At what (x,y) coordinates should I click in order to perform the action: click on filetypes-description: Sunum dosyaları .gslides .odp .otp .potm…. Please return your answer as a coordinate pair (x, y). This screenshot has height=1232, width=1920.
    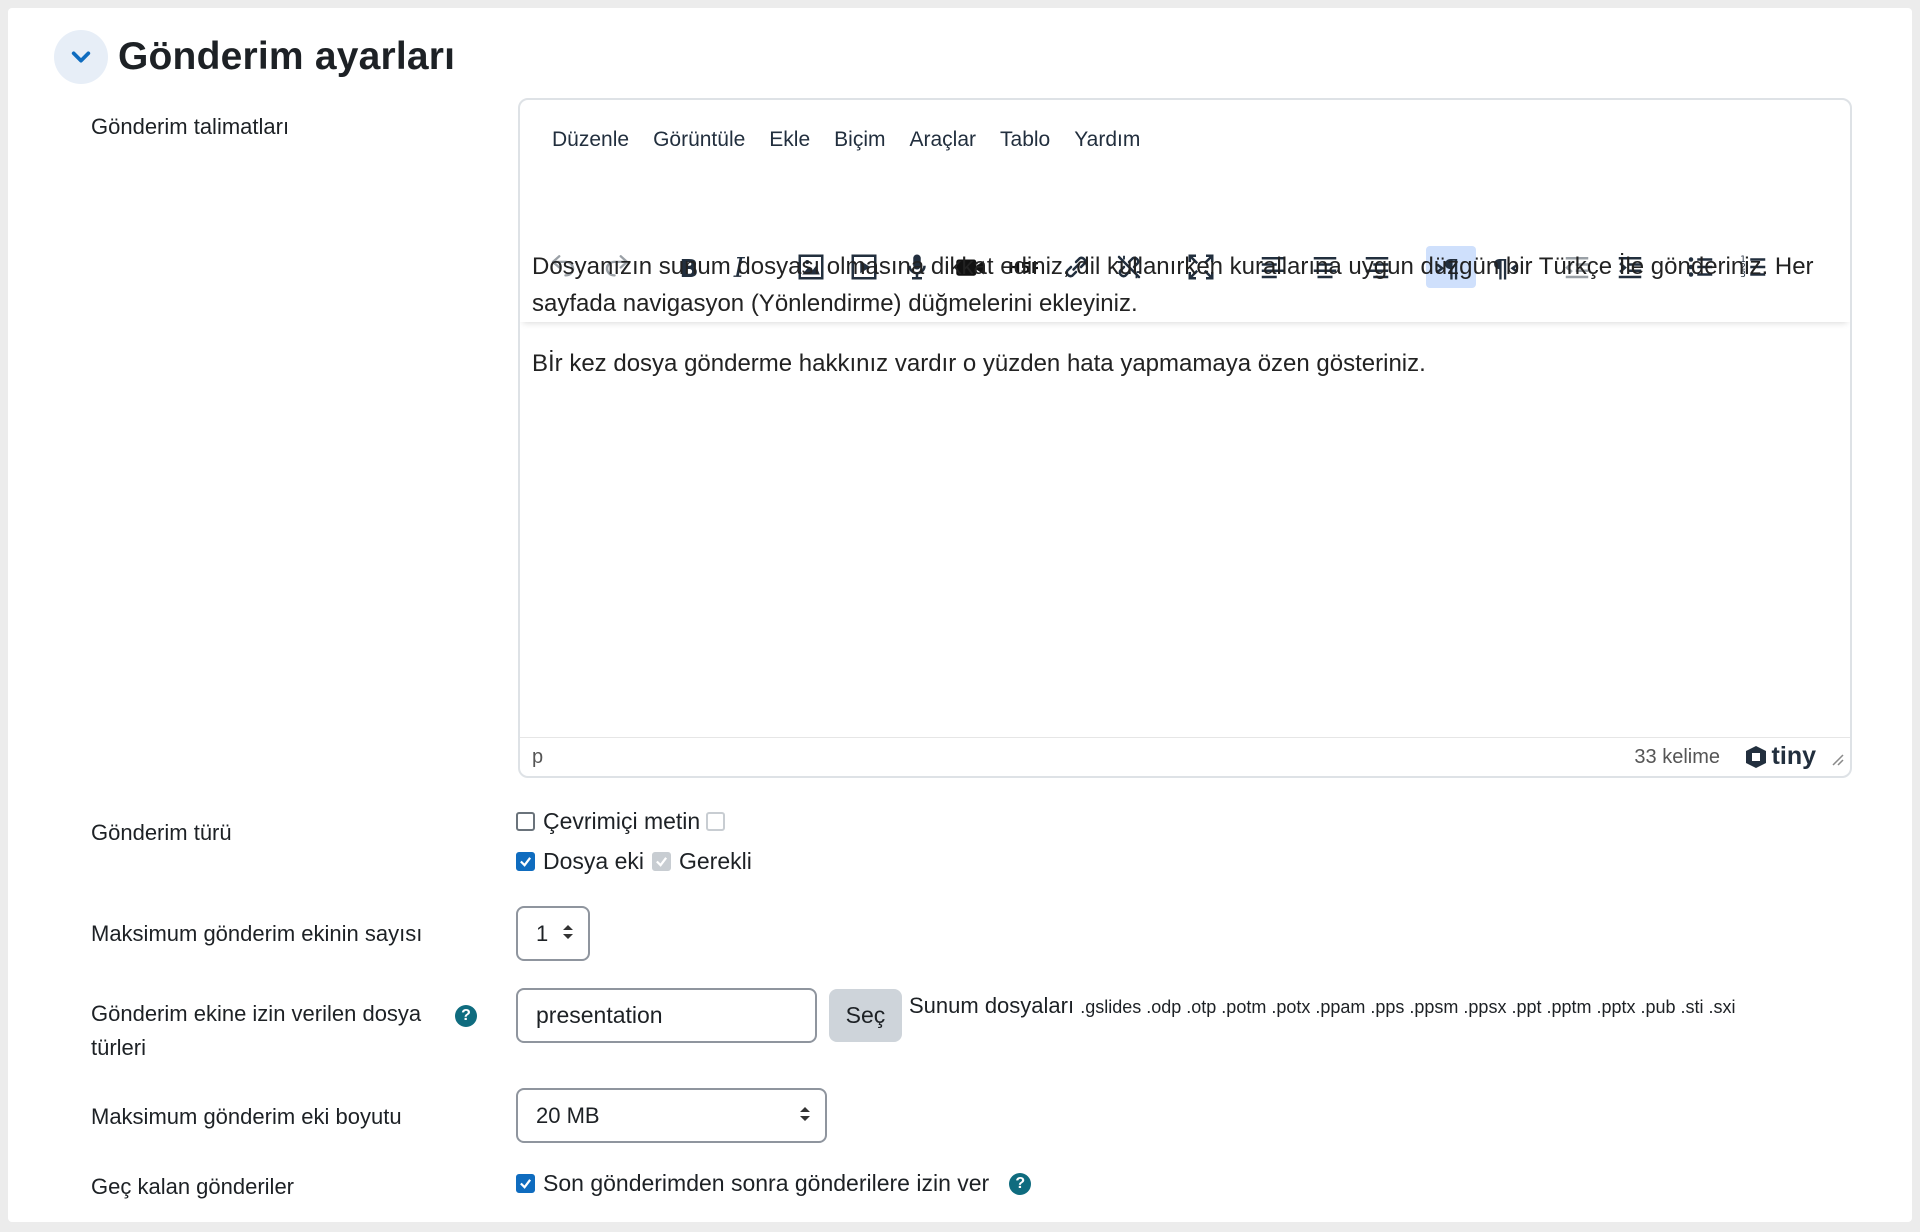
    Looking at the image, I should click on (1322, 1006).